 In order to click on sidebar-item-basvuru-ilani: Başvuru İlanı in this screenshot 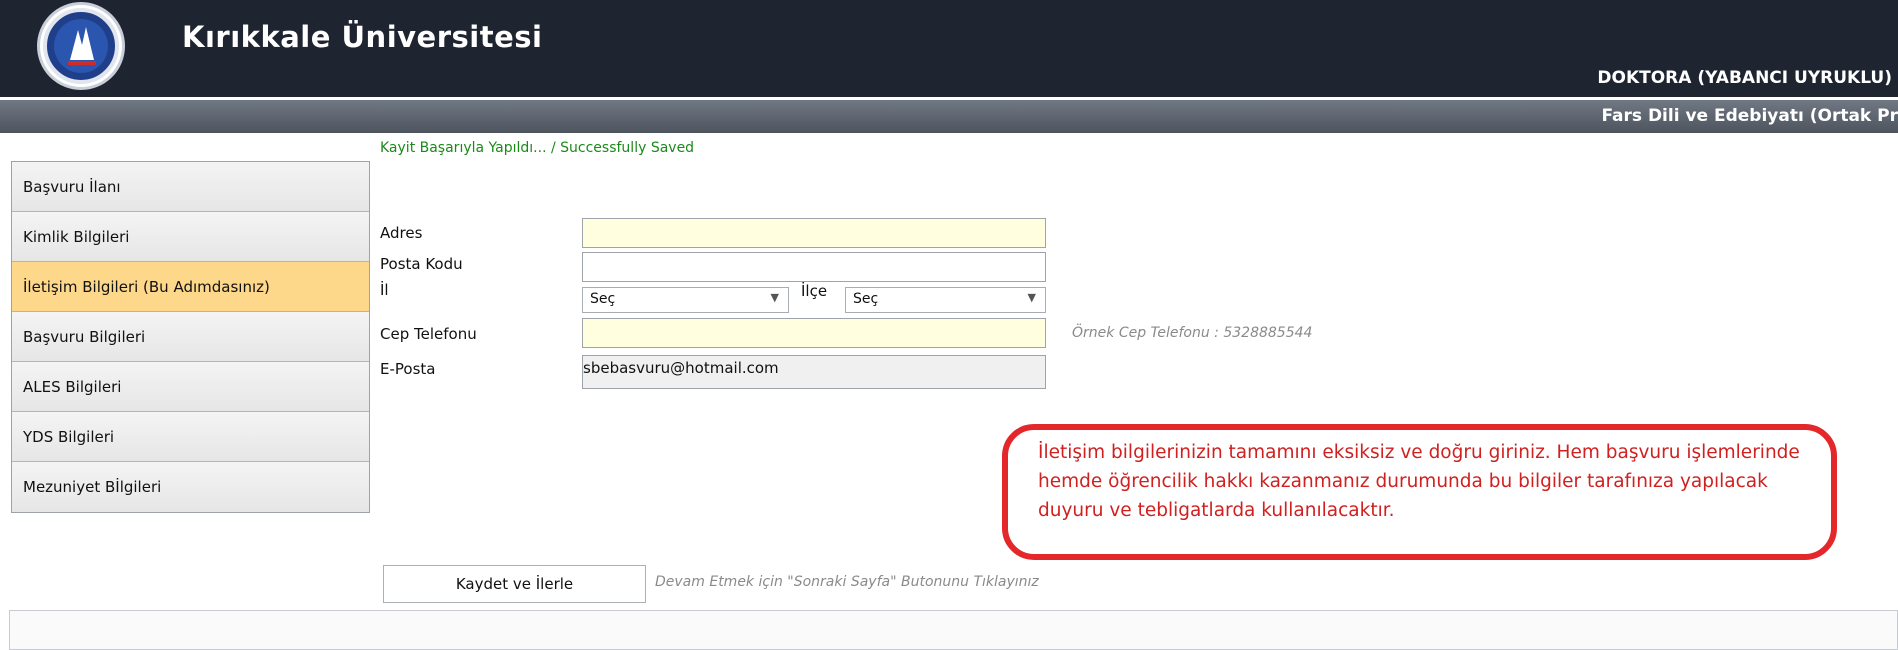, I will do `click(190, 187)`.